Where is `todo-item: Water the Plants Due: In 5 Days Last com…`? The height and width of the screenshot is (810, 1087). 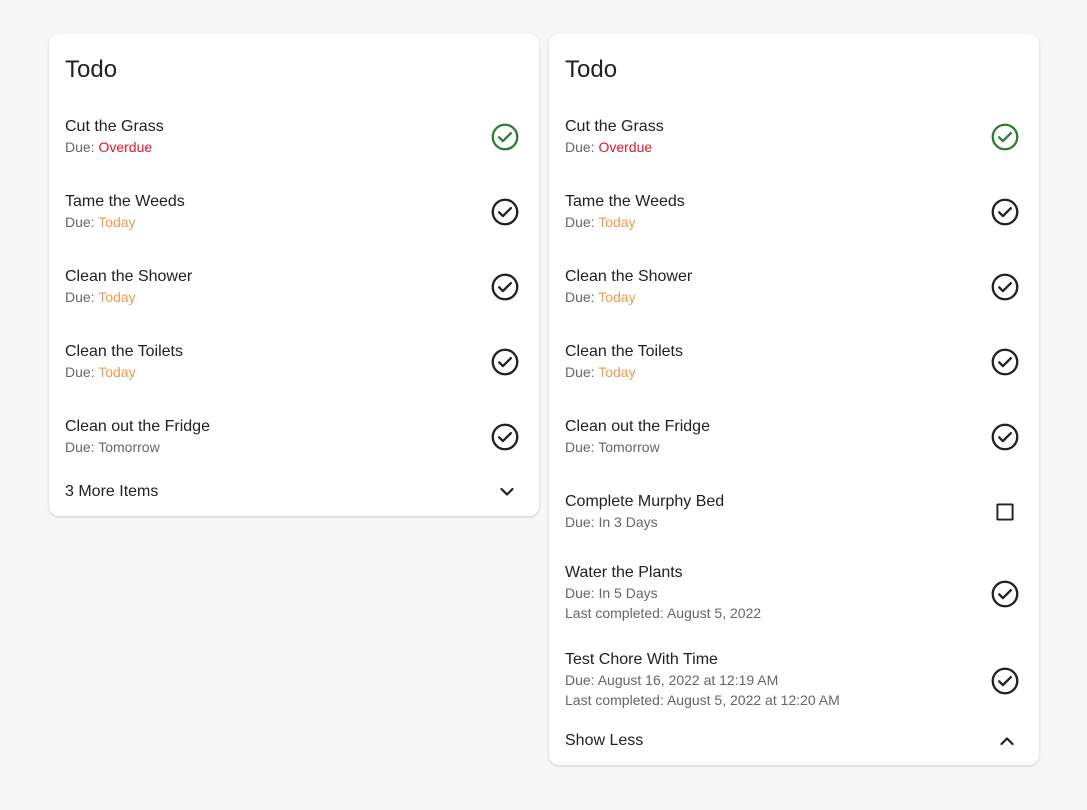
todo-item: Water the Plants Due: In 5 Days Last com… is located at coordinates (794, 593).